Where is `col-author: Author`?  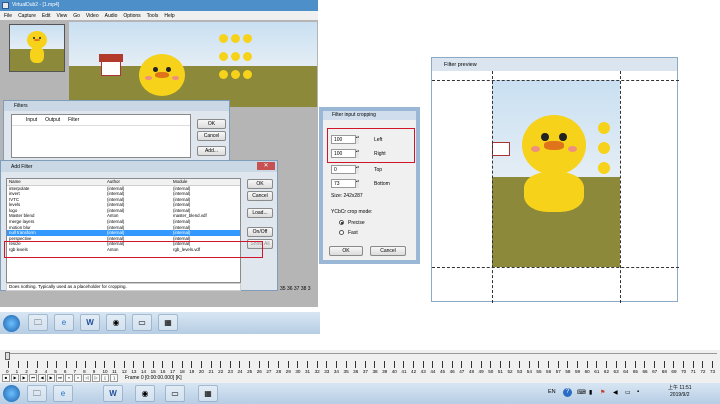
col-author: Author is located at coordinates (140, 182).